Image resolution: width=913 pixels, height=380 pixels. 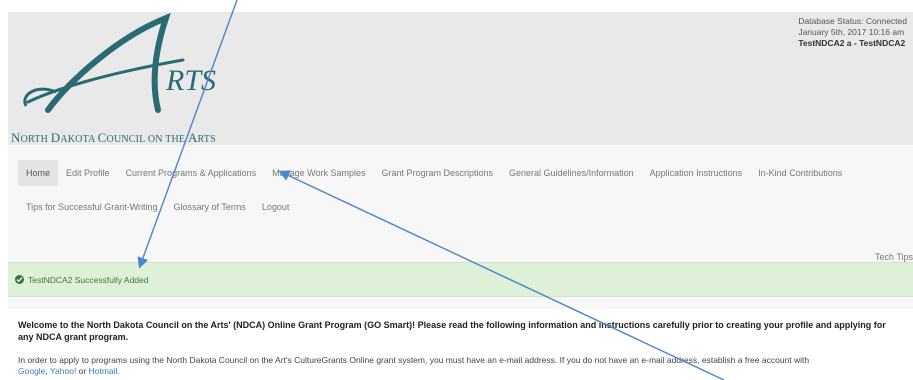 I want to click on nav-home: Home, so click(x=38, y=173).